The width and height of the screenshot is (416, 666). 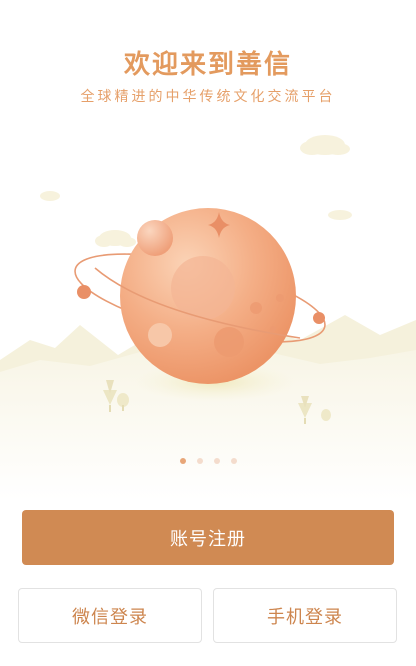 What do you see at coordinates (208, 537) in the screenshot?
I see `register-button: 账号注册` at bounding box center [208, 537].